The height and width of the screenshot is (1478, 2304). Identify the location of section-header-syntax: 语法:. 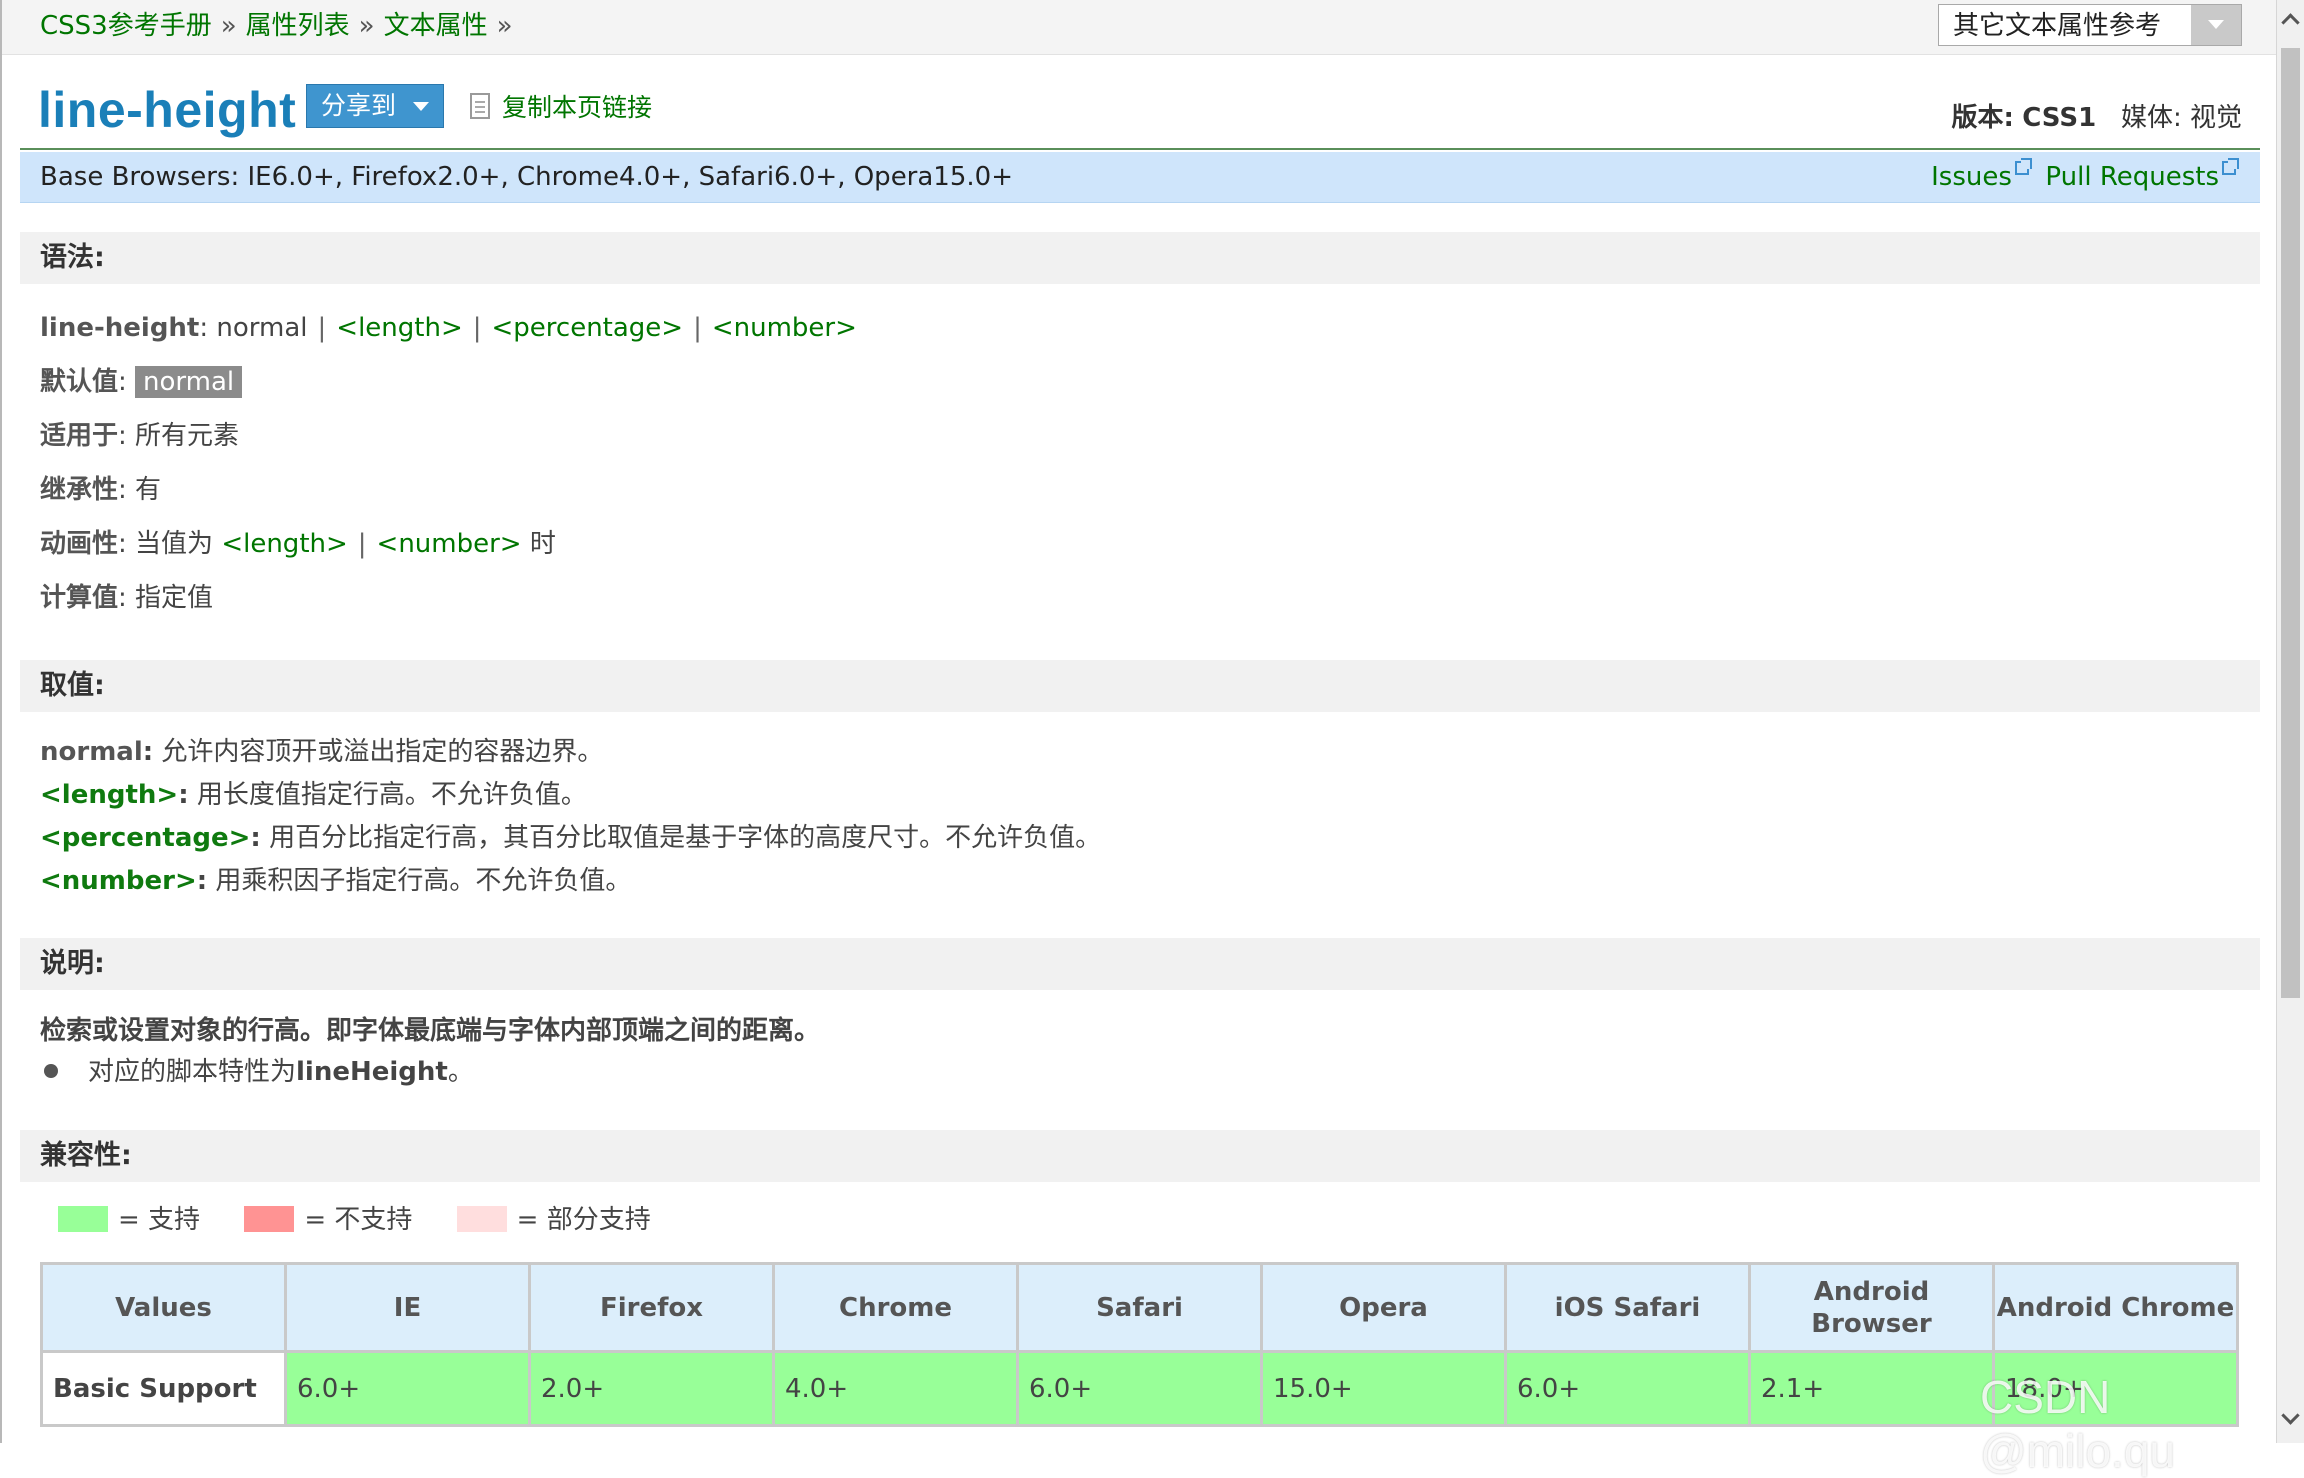
(1140, 258).